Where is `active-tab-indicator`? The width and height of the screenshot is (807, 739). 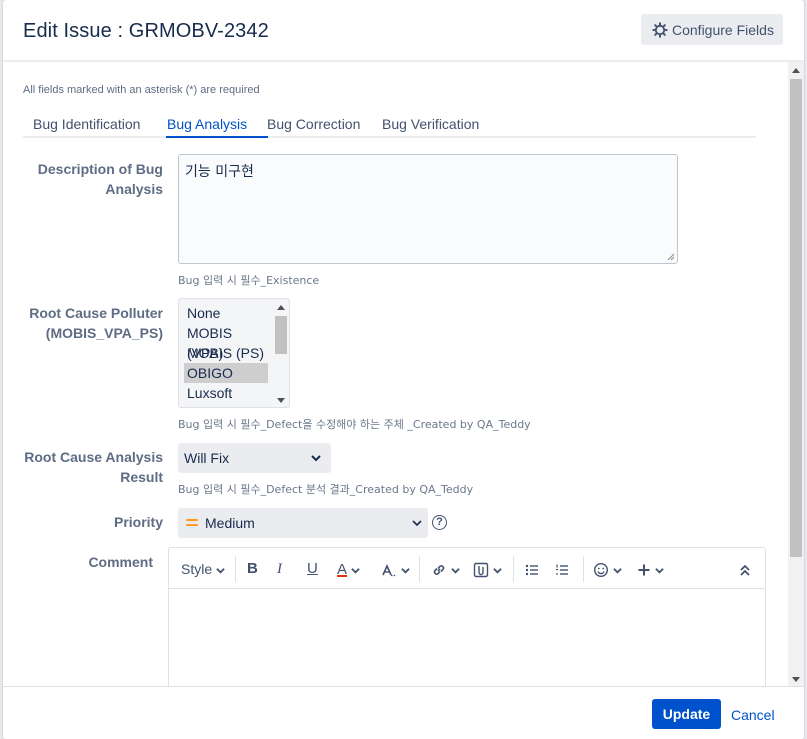
active-tab-indicator is located at coordinates (217, 137).